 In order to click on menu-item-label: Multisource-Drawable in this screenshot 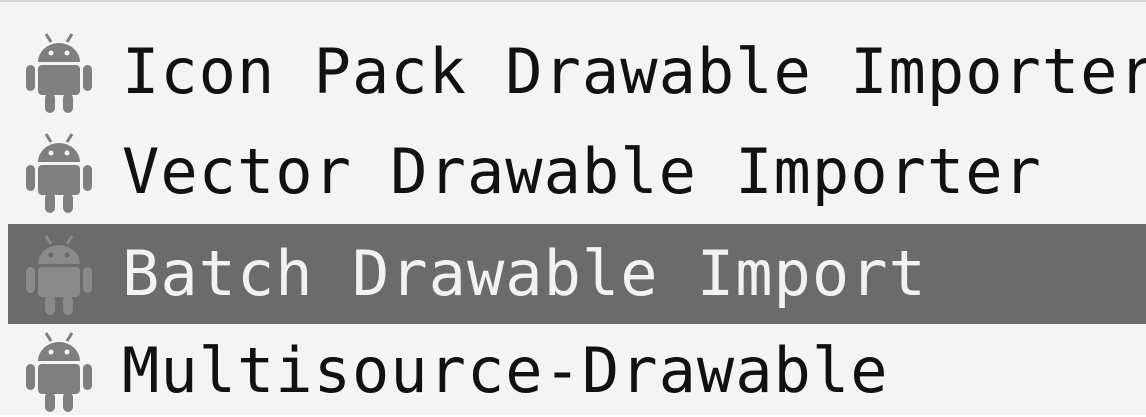, I will do `click(505, 370)`.